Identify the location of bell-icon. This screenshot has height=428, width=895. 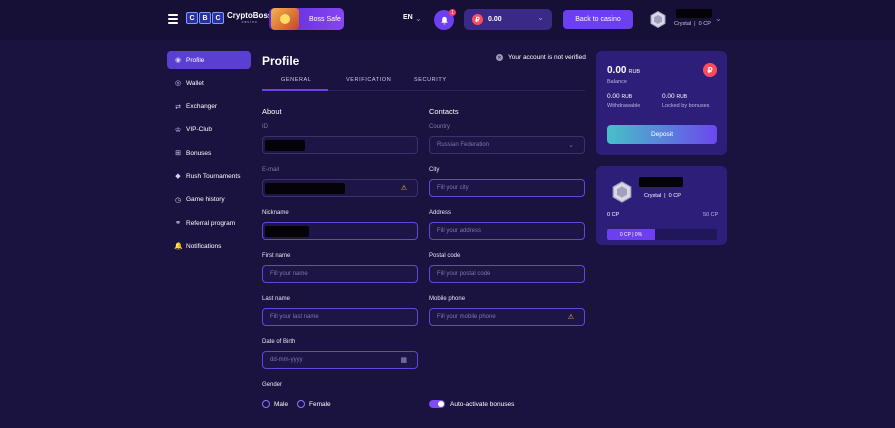
(444, 20).